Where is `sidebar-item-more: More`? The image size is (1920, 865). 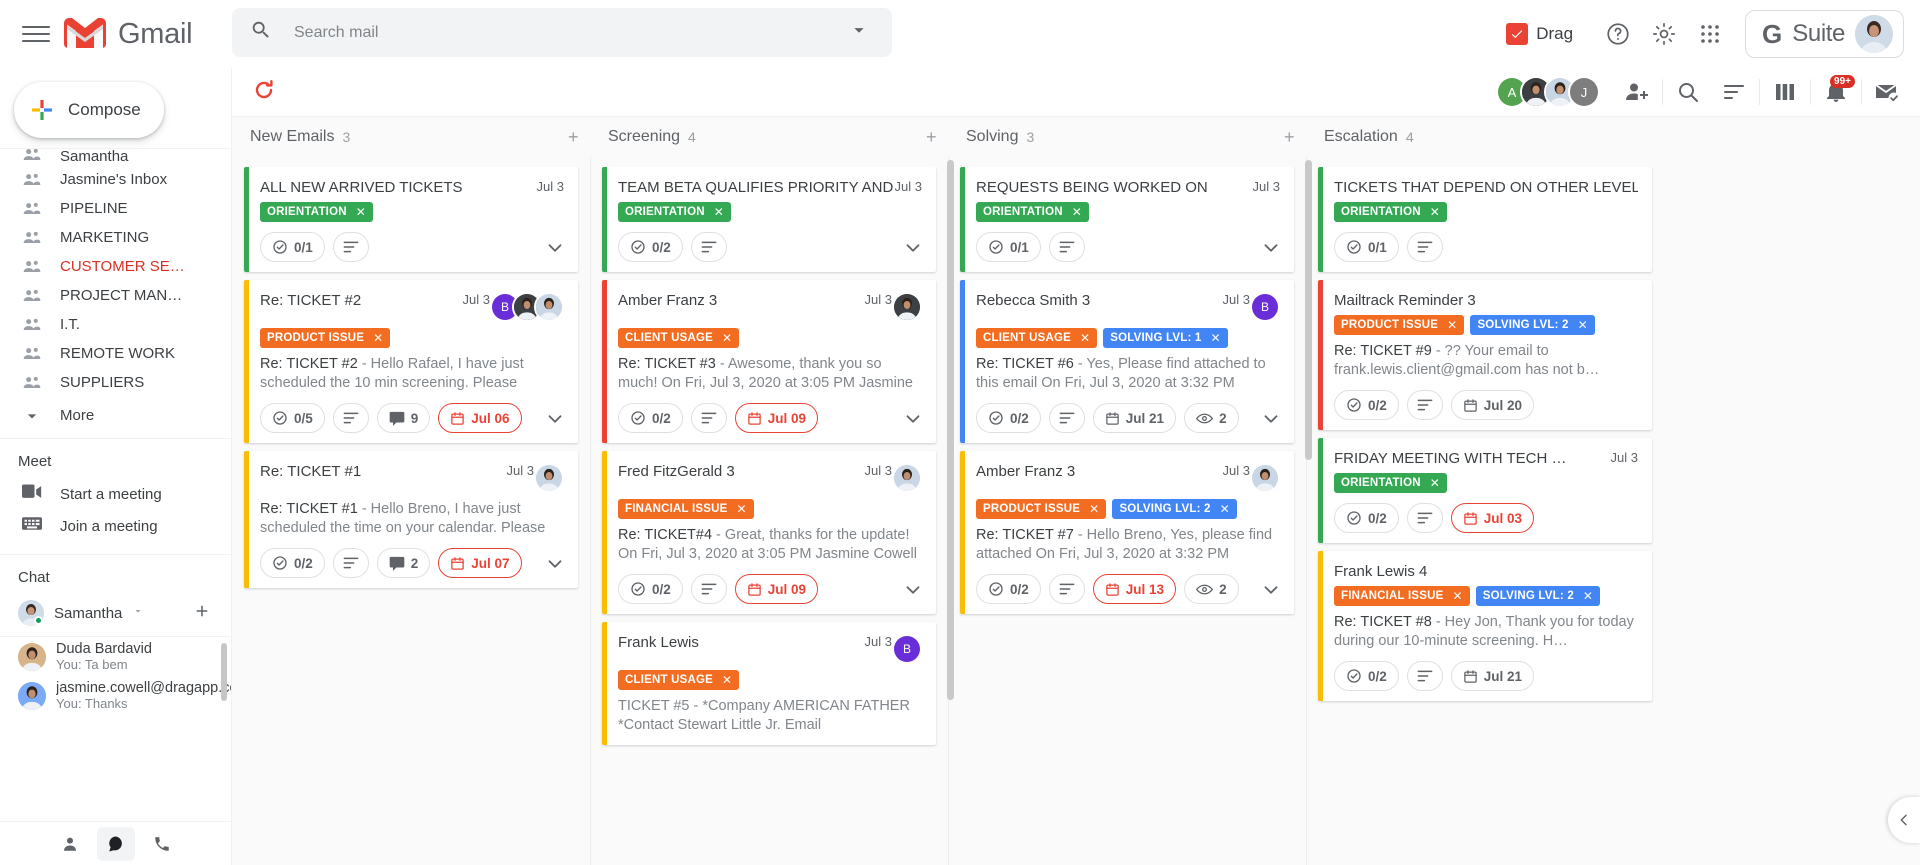
sidebar-item-more: More is located at coordinates (115, 415).